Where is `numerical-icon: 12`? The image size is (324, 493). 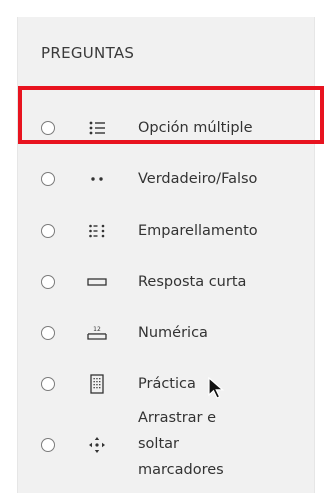 numerical-icon: 12 is located at coordinates (97, 333).